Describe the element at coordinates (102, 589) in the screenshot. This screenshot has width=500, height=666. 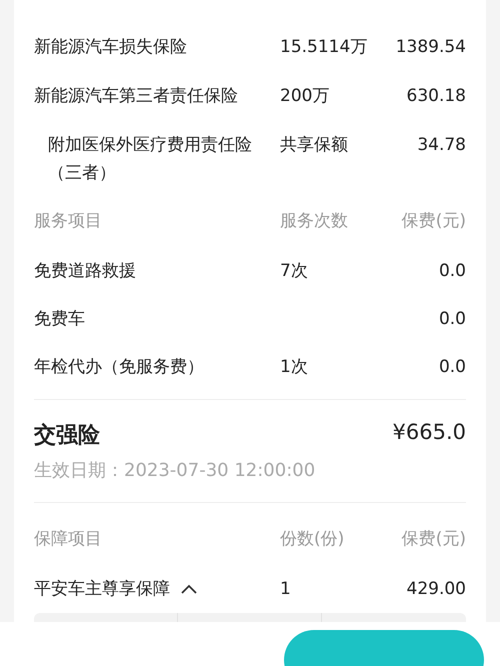
I see `package-name: 平安车主尊享保障` at that location.